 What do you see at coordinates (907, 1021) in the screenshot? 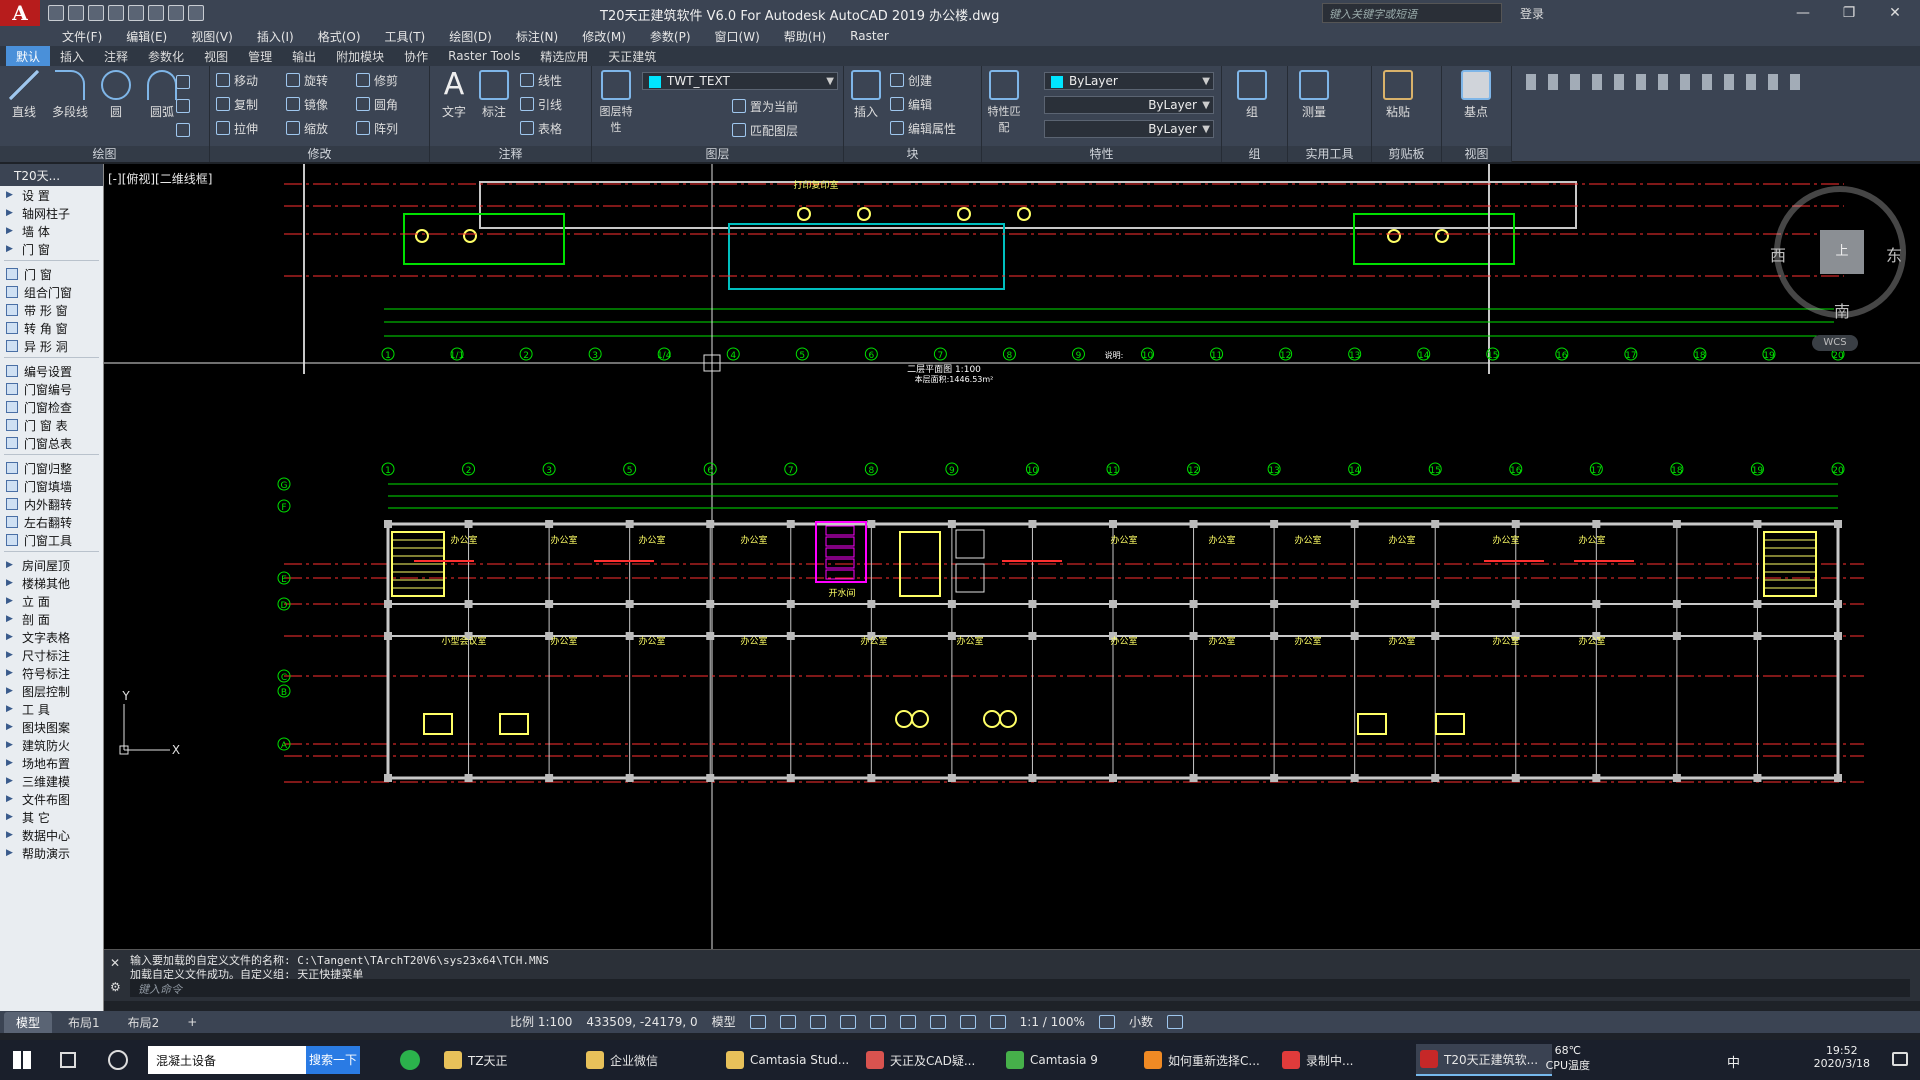
I see `lineweight-icon` at bounding box center [907, 1021].